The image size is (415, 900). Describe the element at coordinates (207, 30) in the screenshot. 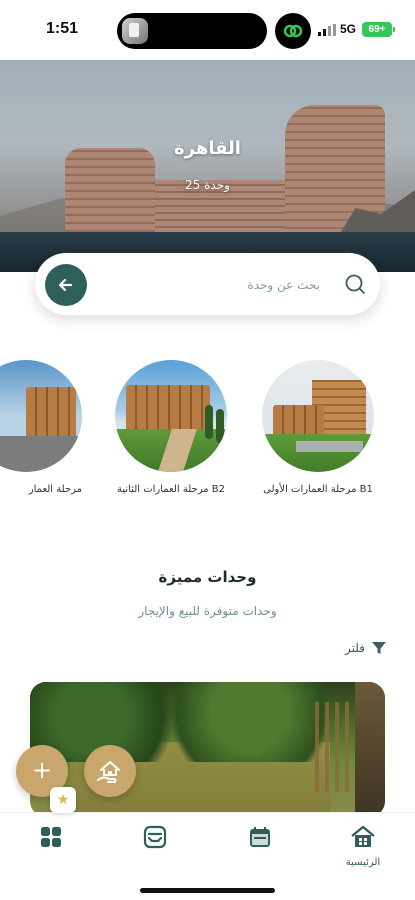

I see `status-bar: 1:51 5G 69+` at that location.